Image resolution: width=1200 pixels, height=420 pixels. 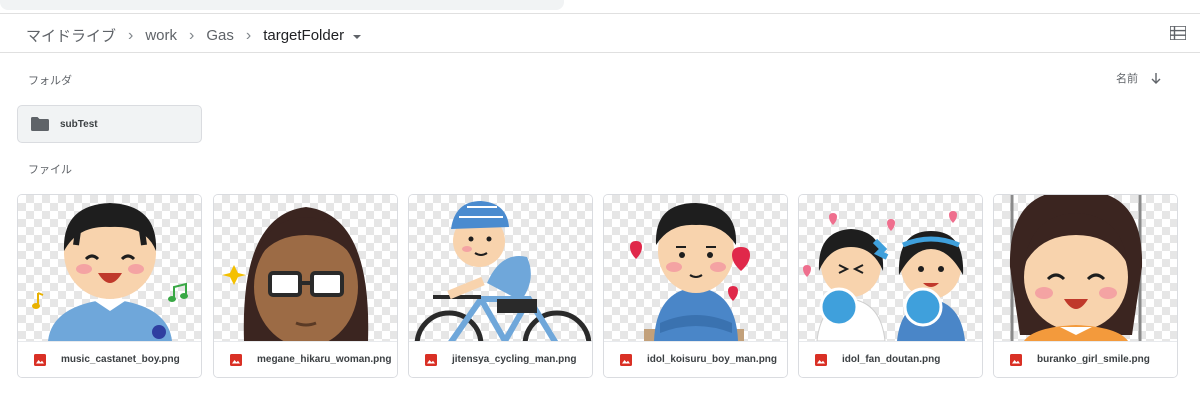 What do you see at coordinates (1127, 78) in the screenshot?
I see `sort-label: 名前` at bounding box center [1127, 78].